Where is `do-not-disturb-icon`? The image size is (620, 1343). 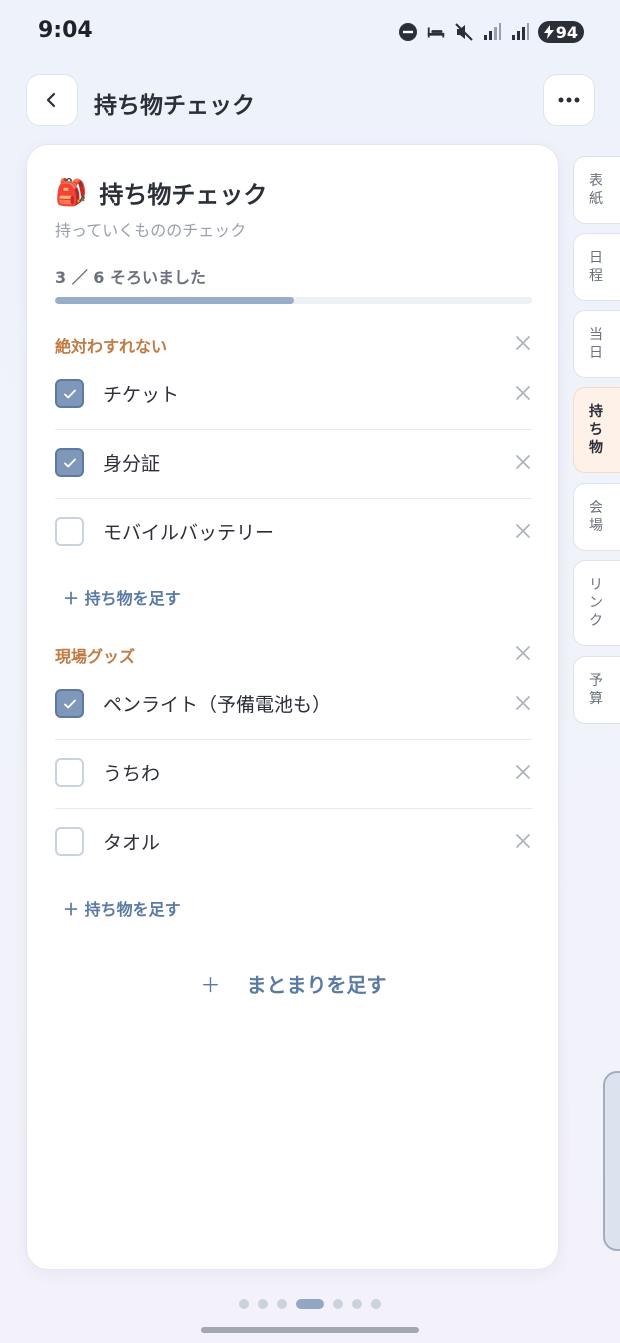 do-not-disturb-icon is located at coordinates (408, 32).